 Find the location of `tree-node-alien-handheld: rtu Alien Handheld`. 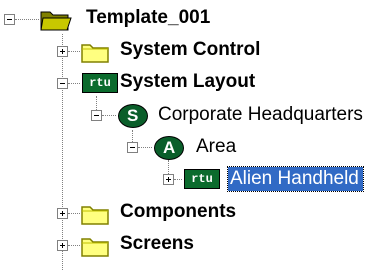

tree-node-alien-handheld: rtu Alien Handheld is located at coordinates (193, 180).